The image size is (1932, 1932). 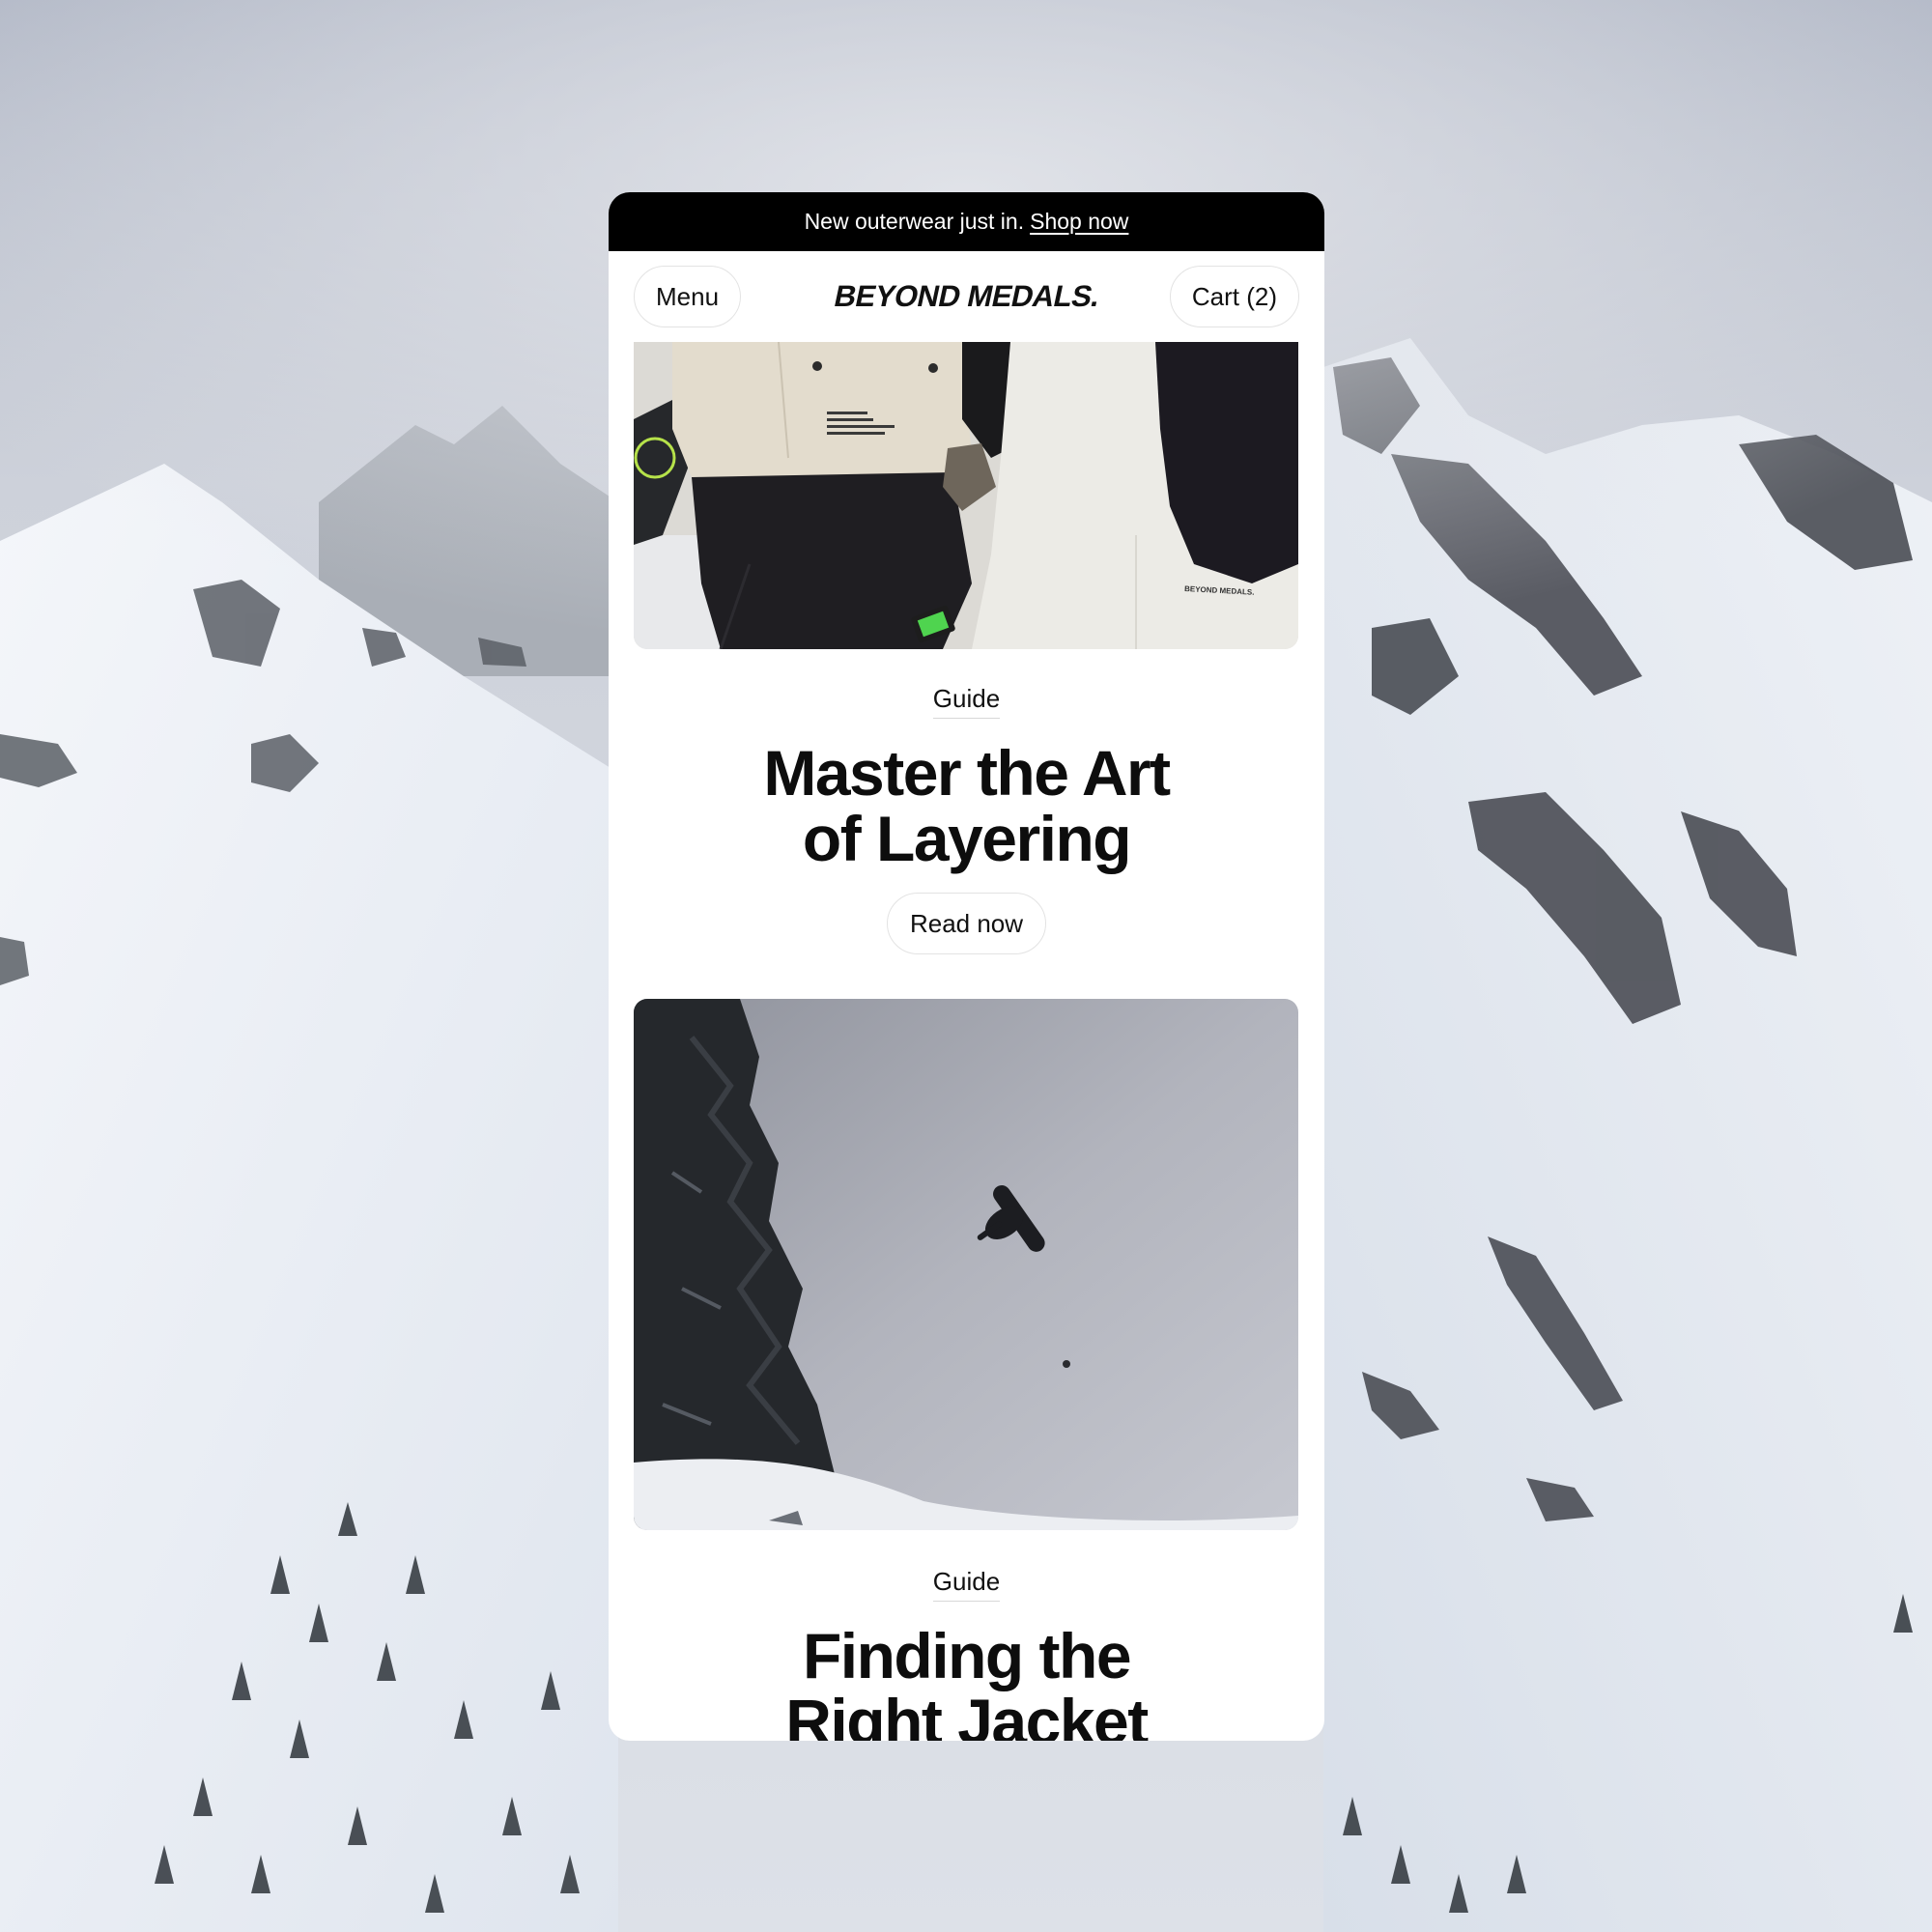 I want to click on shop-now-link: Shop now, so click(x=1079, y=222).